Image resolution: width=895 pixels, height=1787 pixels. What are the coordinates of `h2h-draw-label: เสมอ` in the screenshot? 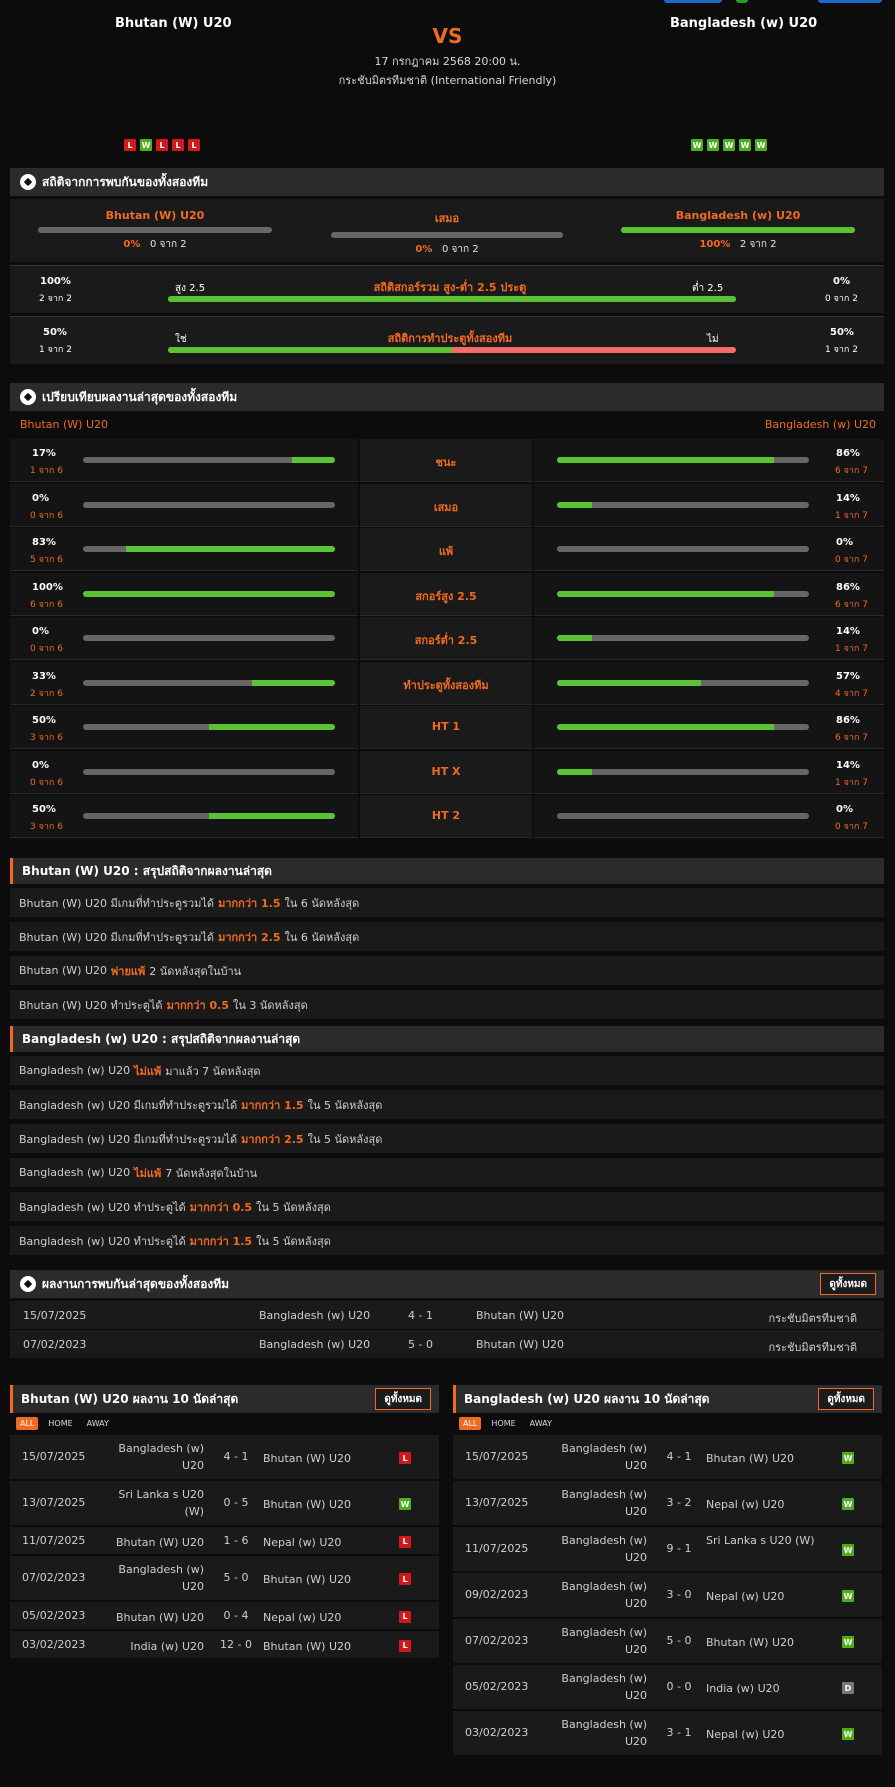 It's located at (447, 218).